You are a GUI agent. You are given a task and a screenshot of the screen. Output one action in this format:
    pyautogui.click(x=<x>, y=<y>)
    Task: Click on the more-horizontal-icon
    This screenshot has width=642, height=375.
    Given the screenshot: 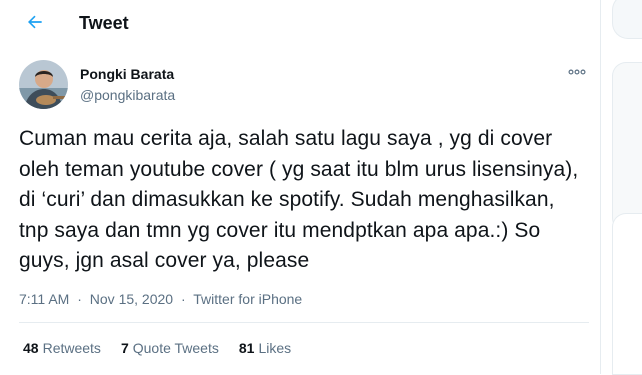 What is the action you would take?
    pyautogui.click(x=577, y=72)
    